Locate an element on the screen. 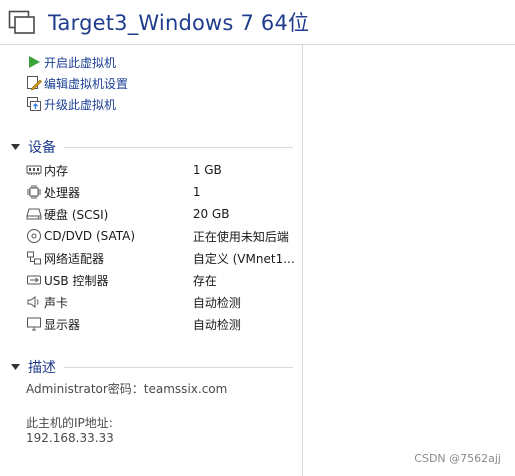 This screenshot has height=476, width=515. vm-title: Target3_Windows 7 64位 is located at coordinates (179, 23).